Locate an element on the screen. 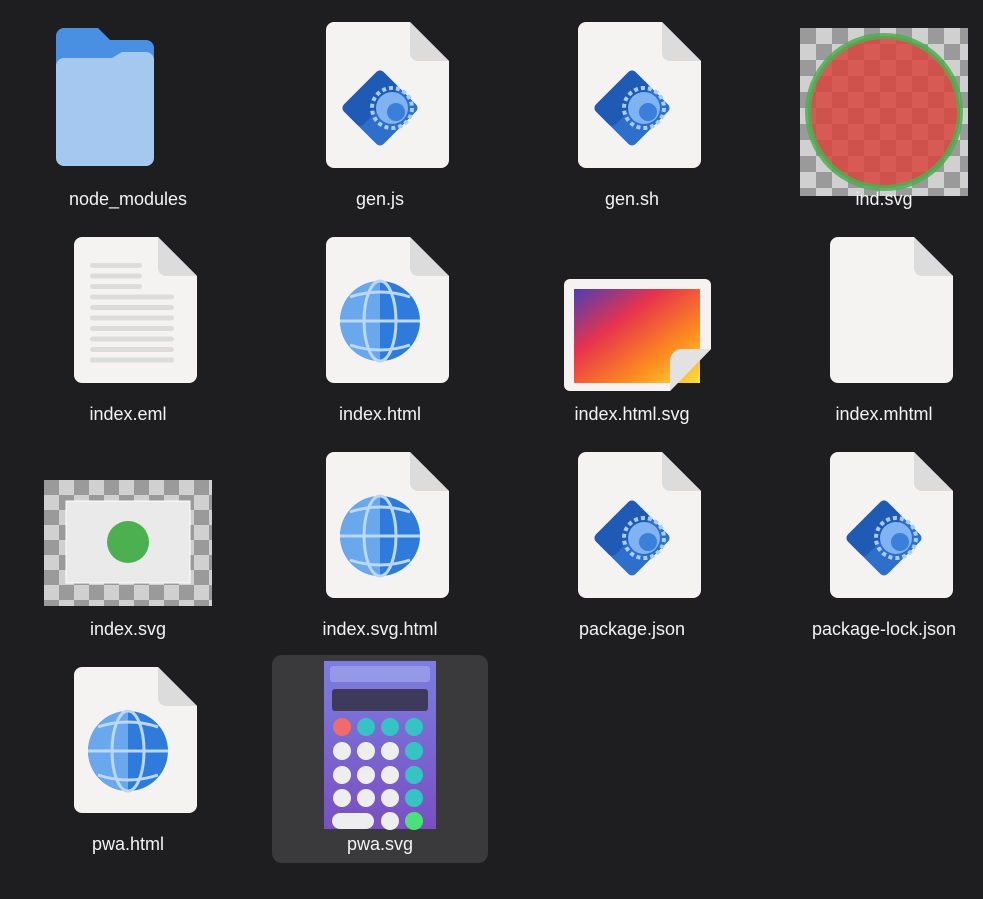 The height and width of the screenshot is (899, 983). file-item: gen.sh is located at coordinates (632, 114).